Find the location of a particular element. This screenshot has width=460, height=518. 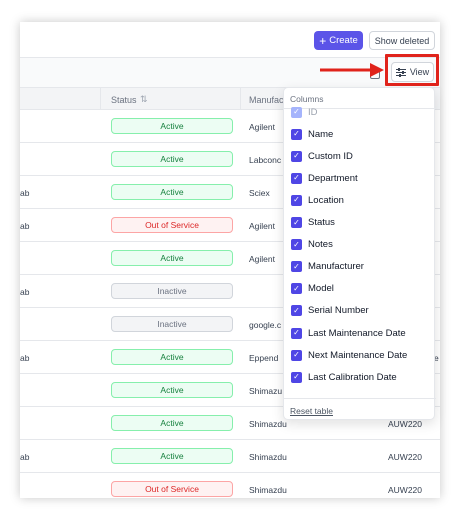

column-toggle-item: ✓ Next Maintenance Date is located at coordinates (349, 355).